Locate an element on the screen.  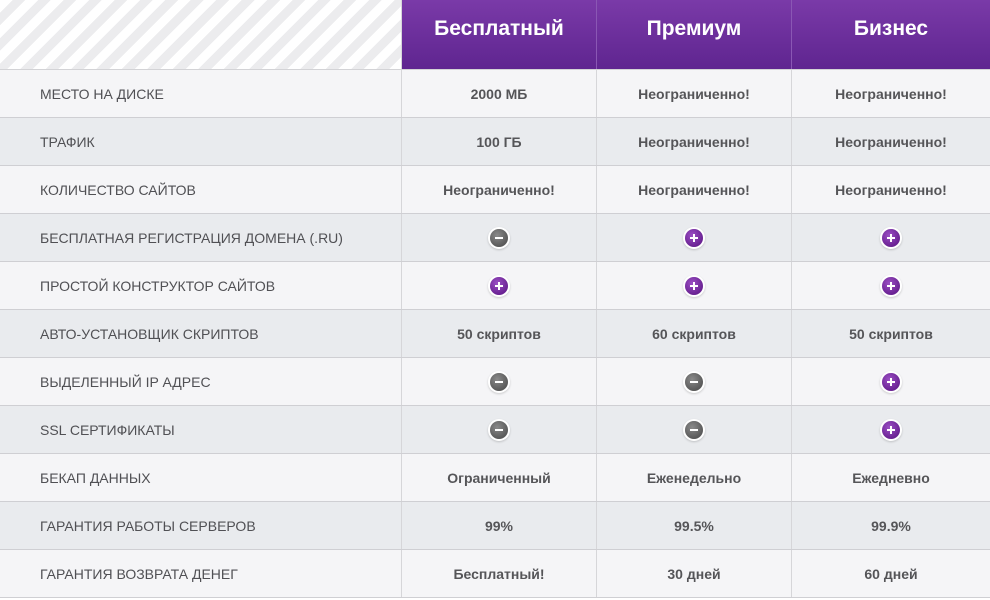
table-row: ПРОСТОЙ КОНСТРУКТОР САЙТОВ is located at coordinates (495, 286).